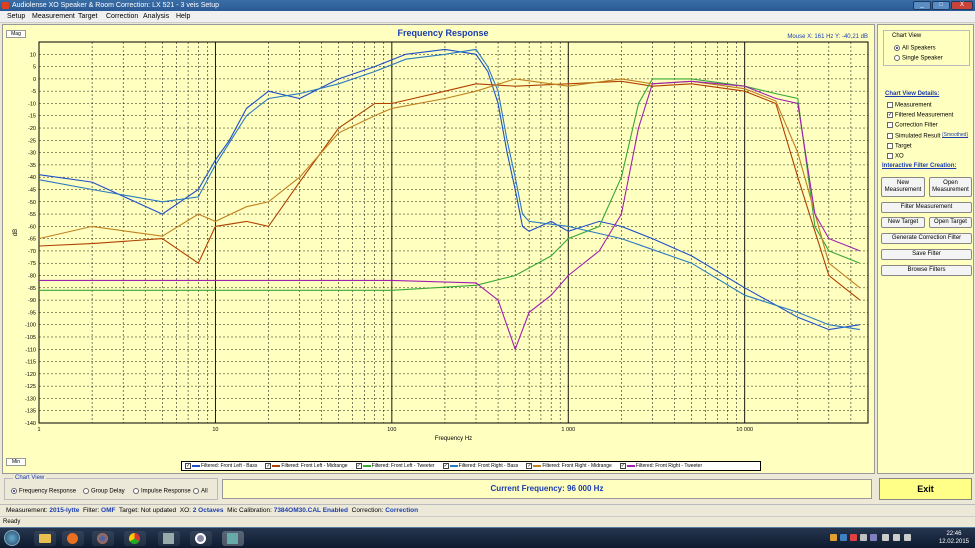  I want to click on menu-help: Help, so click(183, 16).